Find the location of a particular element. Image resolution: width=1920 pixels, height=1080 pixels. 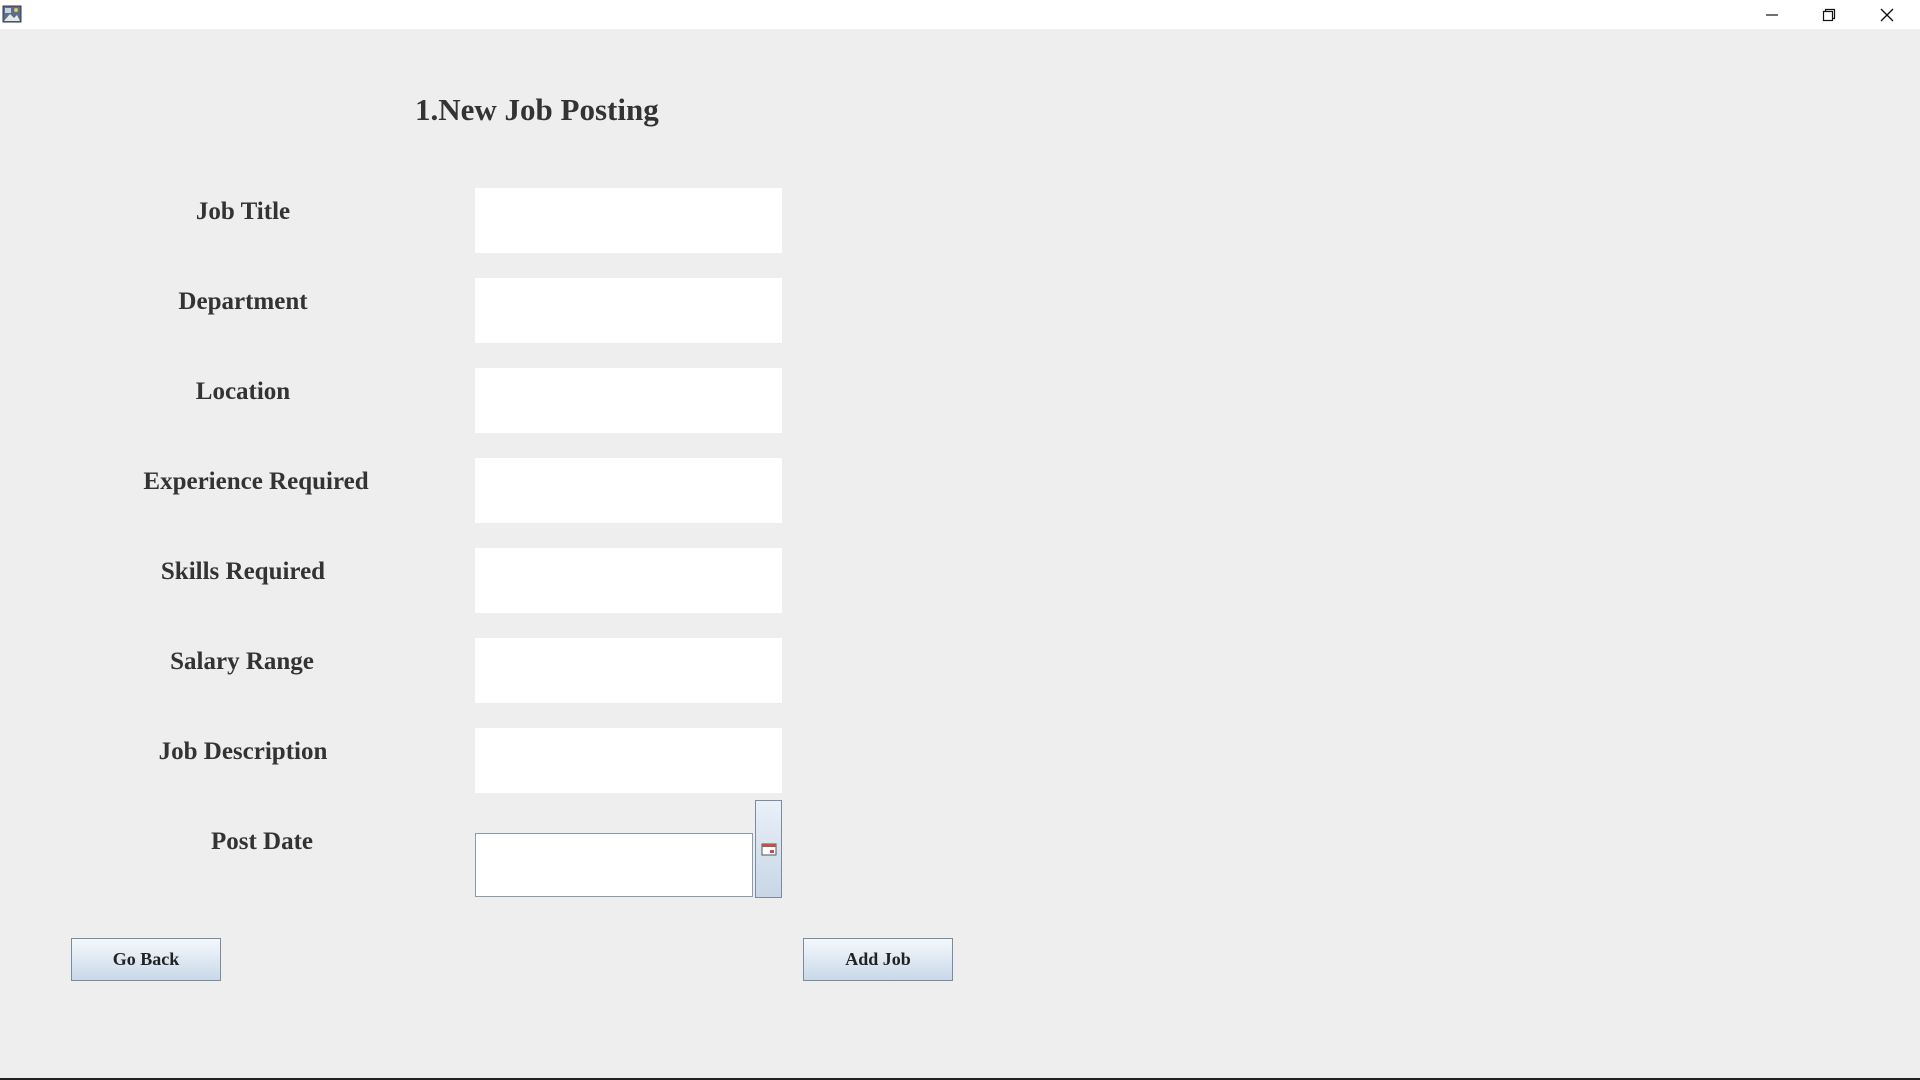

salary-range-label: Salary Range is located at coordinates (242, 661).